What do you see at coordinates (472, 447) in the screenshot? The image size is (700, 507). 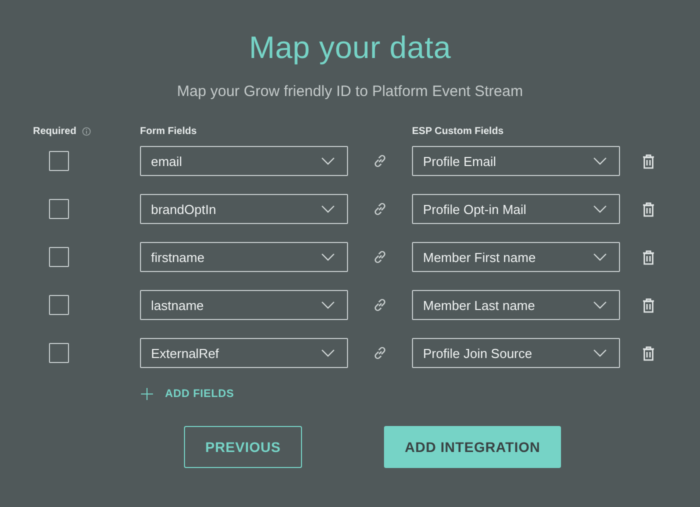 I see `add-integration-button: ADD INTEGRATION` at bounding box center [472, 447].